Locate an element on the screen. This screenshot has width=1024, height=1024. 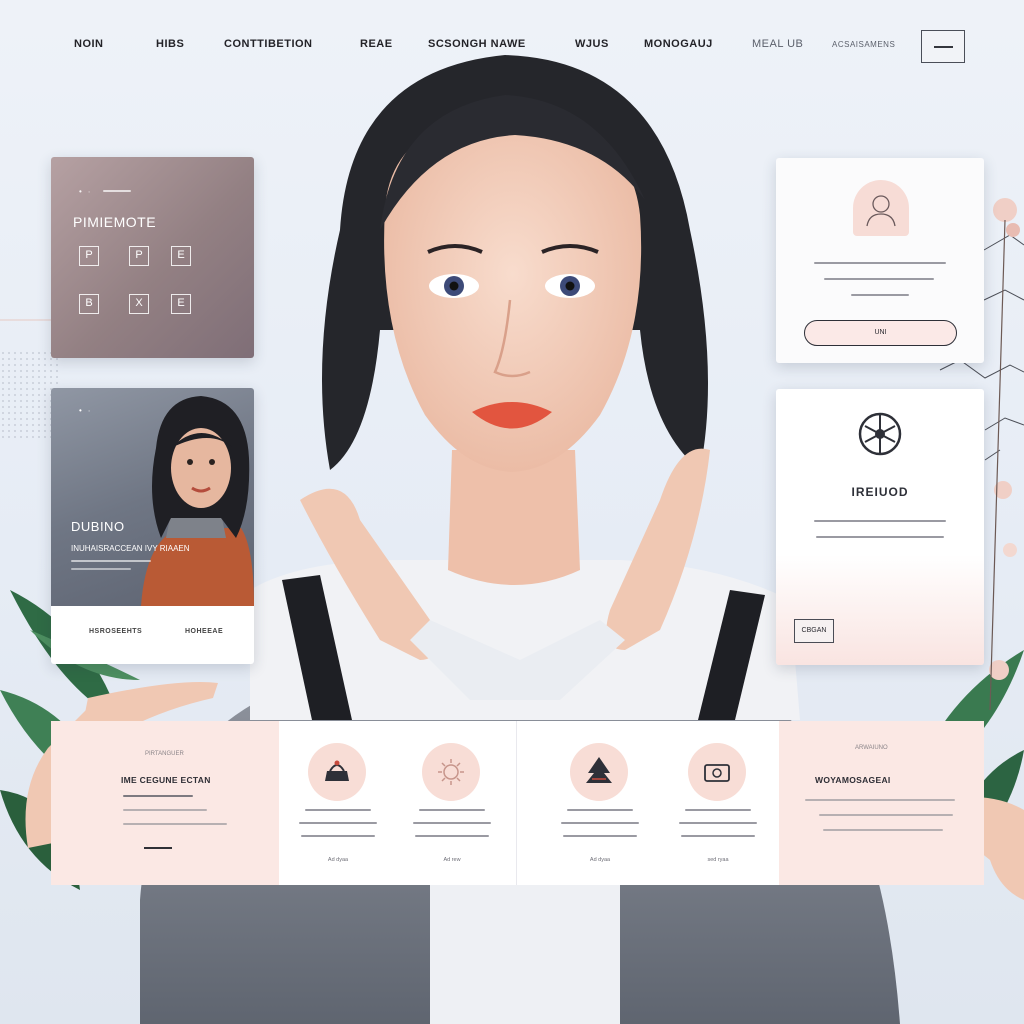
user-icon is located at coordinates (881, 211).